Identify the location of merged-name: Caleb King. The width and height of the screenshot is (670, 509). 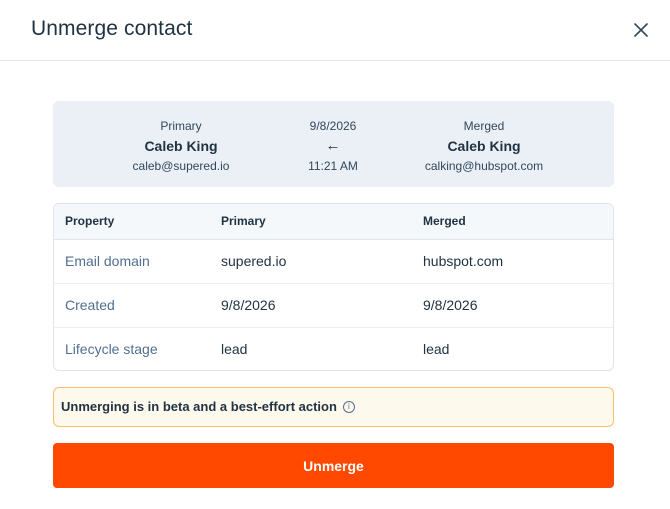
(484, 146).